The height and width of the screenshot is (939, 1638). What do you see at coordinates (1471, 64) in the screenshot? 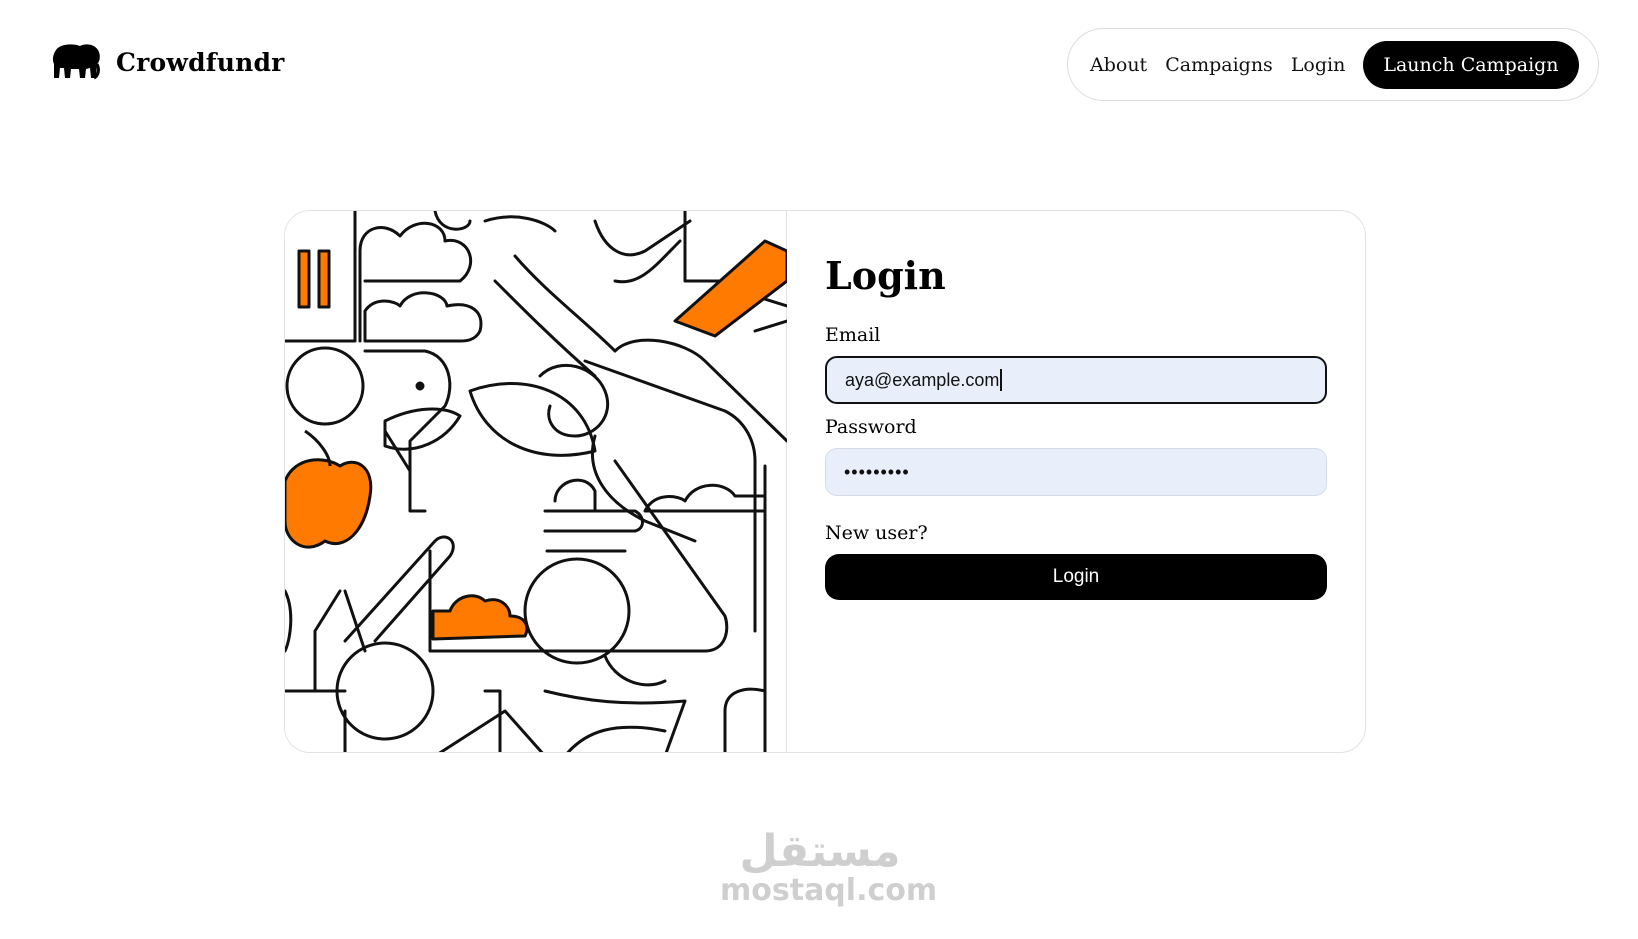
I see `launch-campaign-button: Launch Campaign` at bounding box center [1471, 64].